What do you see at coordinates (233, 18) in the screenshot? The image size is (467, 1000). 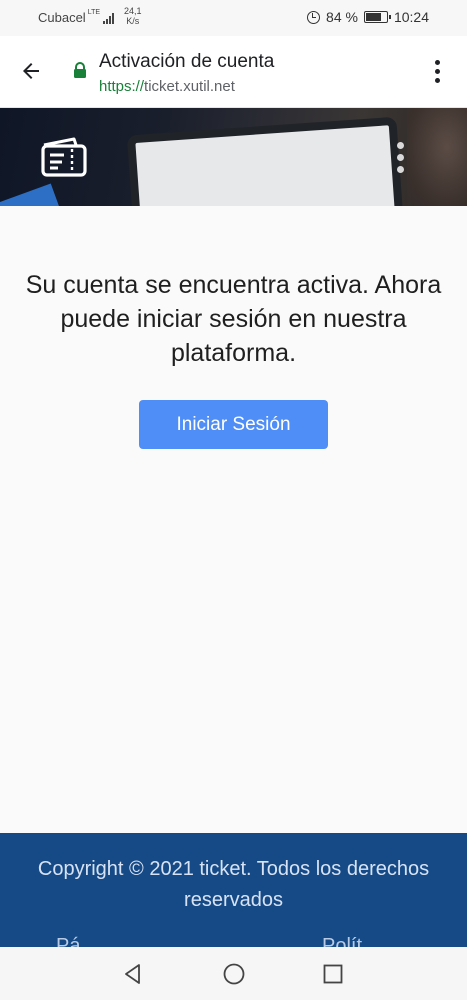 I see `status-bar: Cubacel LTE 24,1 K/s 84 % 10:24` at bounding box center [233, 18].